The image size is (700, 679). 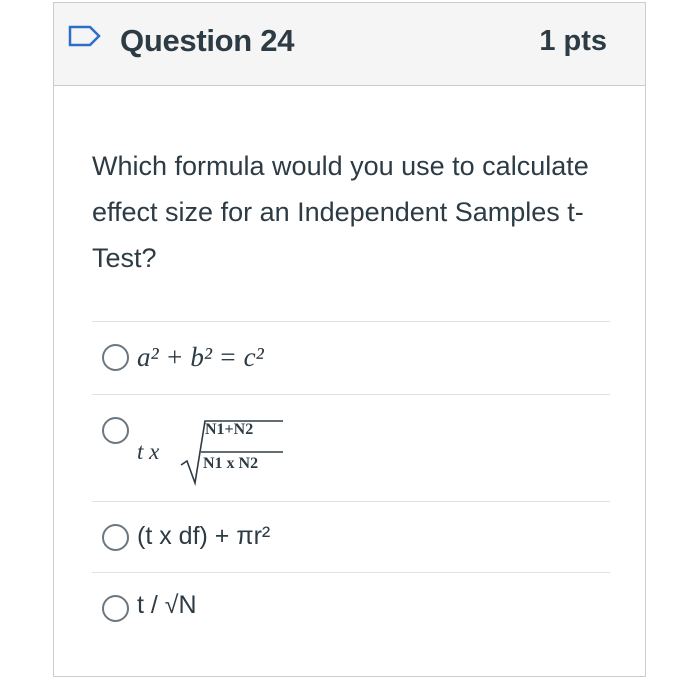 What do you see at coordinates (573, 41) in the screenshot?
I see `question-points: 1 pts` at bounding box center [573, 41].